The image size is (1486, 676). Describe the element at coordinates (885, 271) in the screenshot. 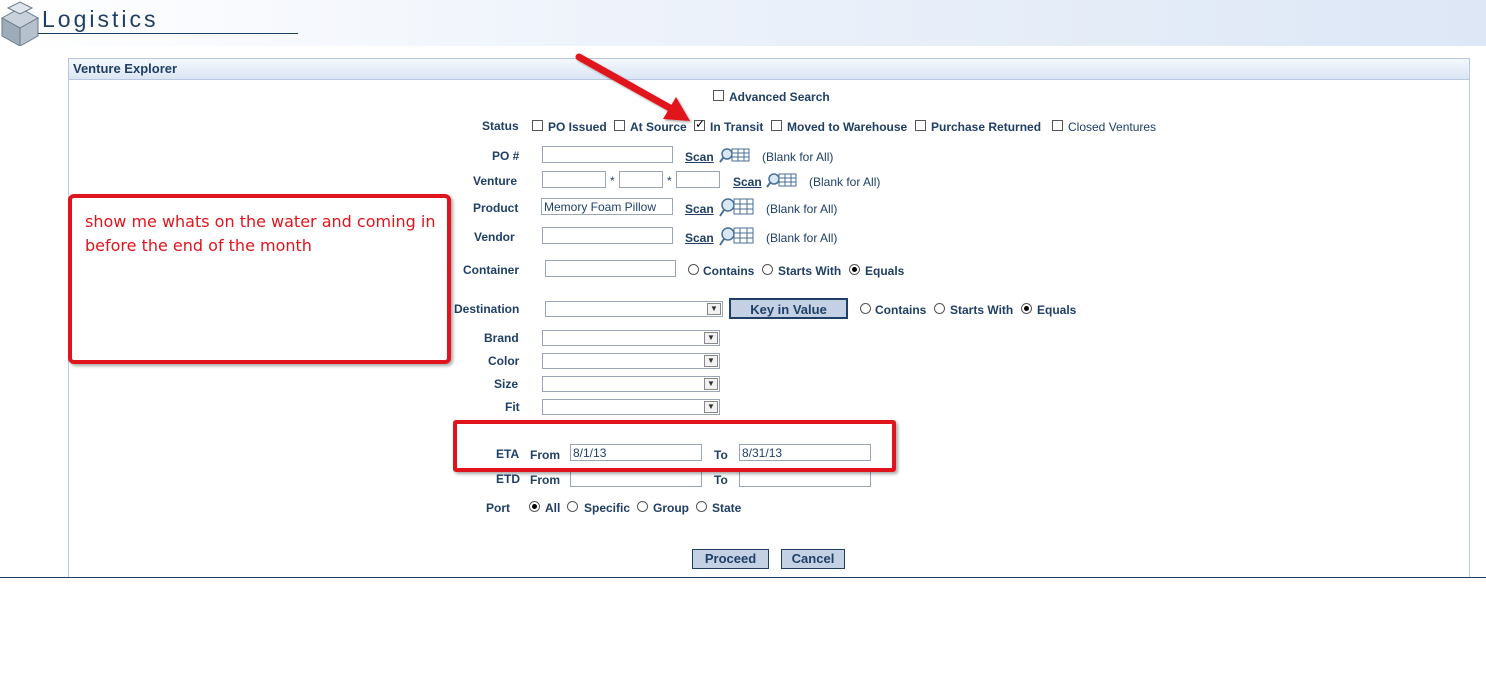

I see `container-equals-label: Equals` at that location.